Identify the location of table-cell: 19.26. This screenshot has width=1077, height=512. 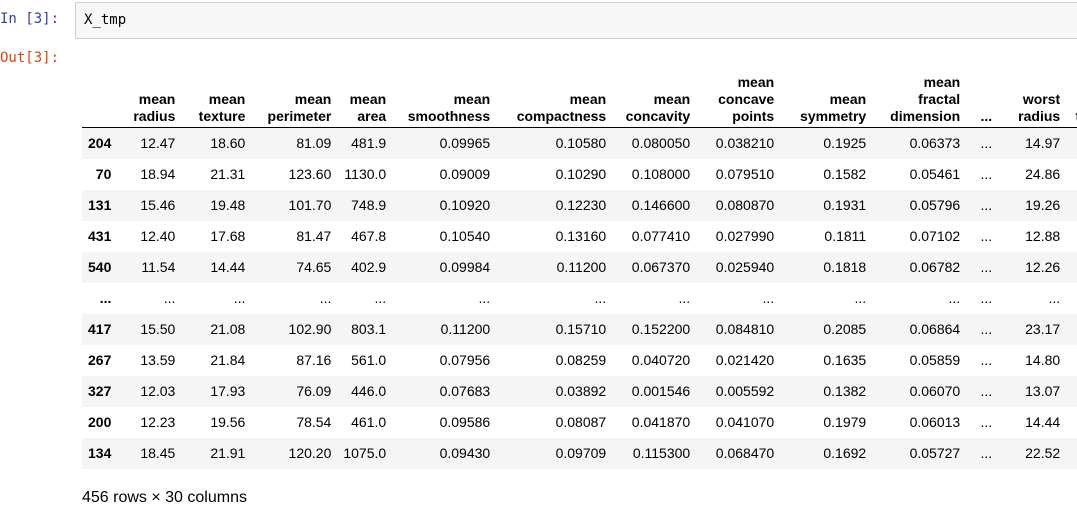
(1043, 205).